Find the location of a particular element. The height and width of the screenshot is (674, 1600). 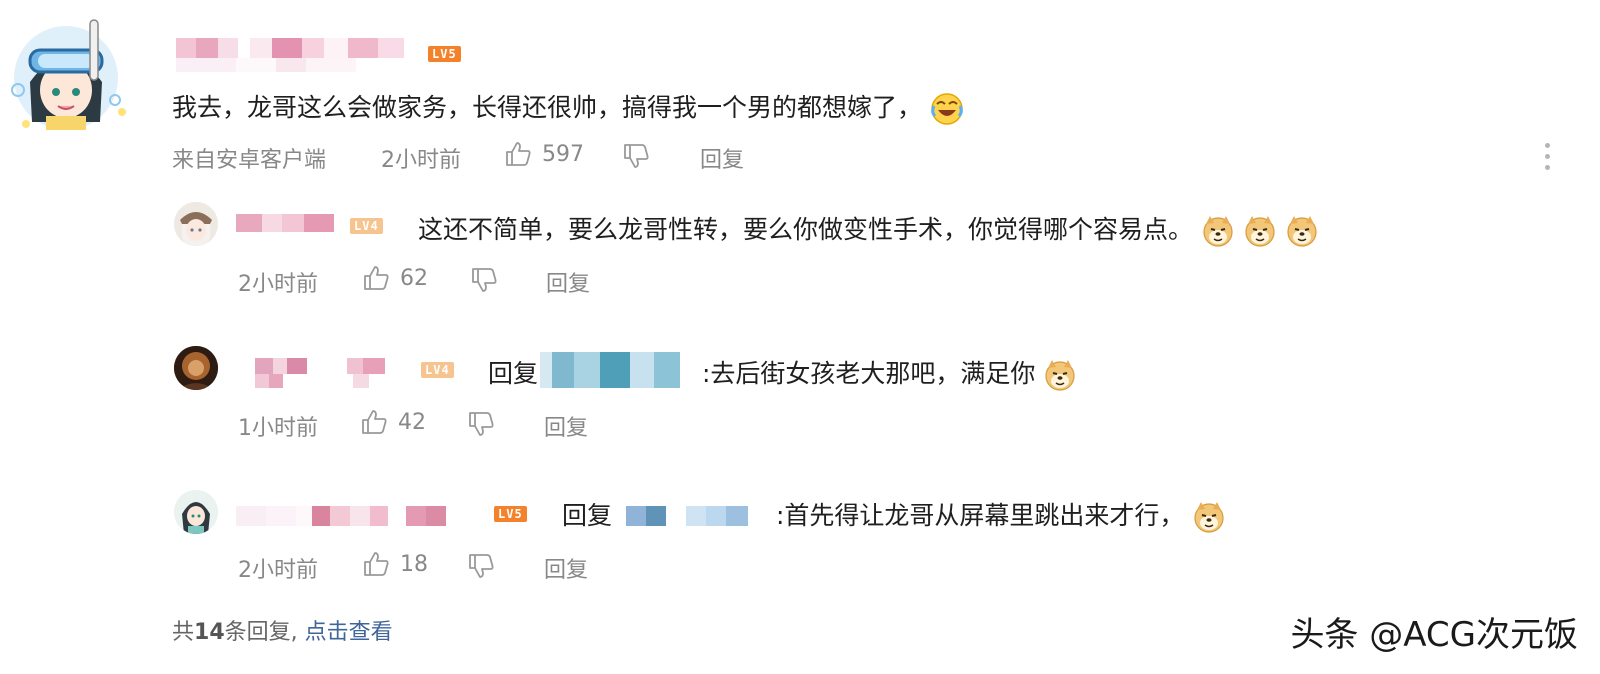

reply-2-text: :去后街女孩老大那吧，满足你 is located at coordinates (889, 373).